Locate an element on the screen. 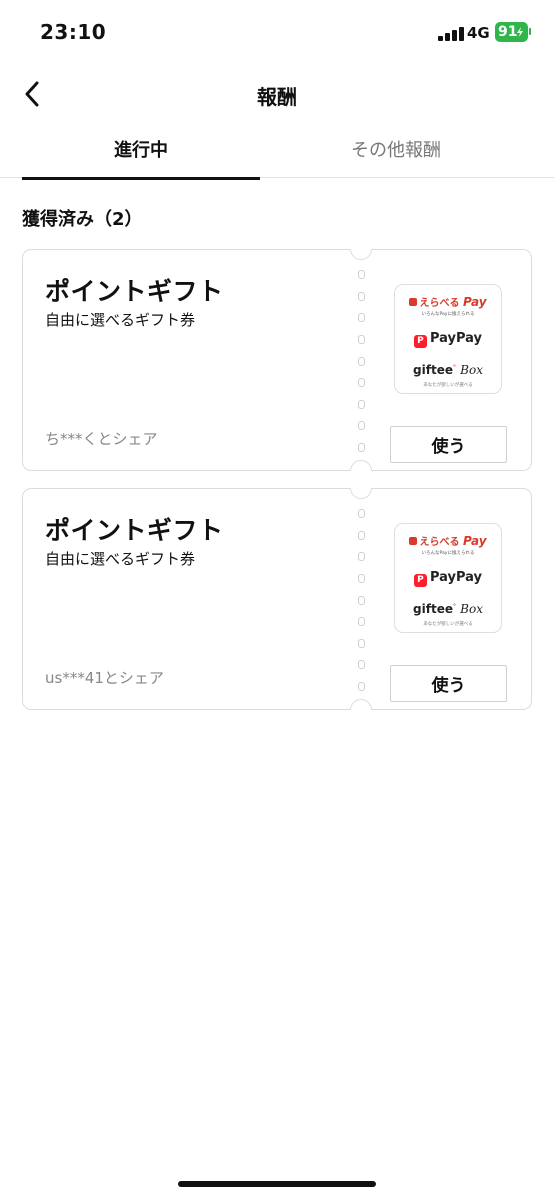 This screenshot has width=554, height=1200. tab-in-progress: 進行中 is located at coordinates (141, 153).